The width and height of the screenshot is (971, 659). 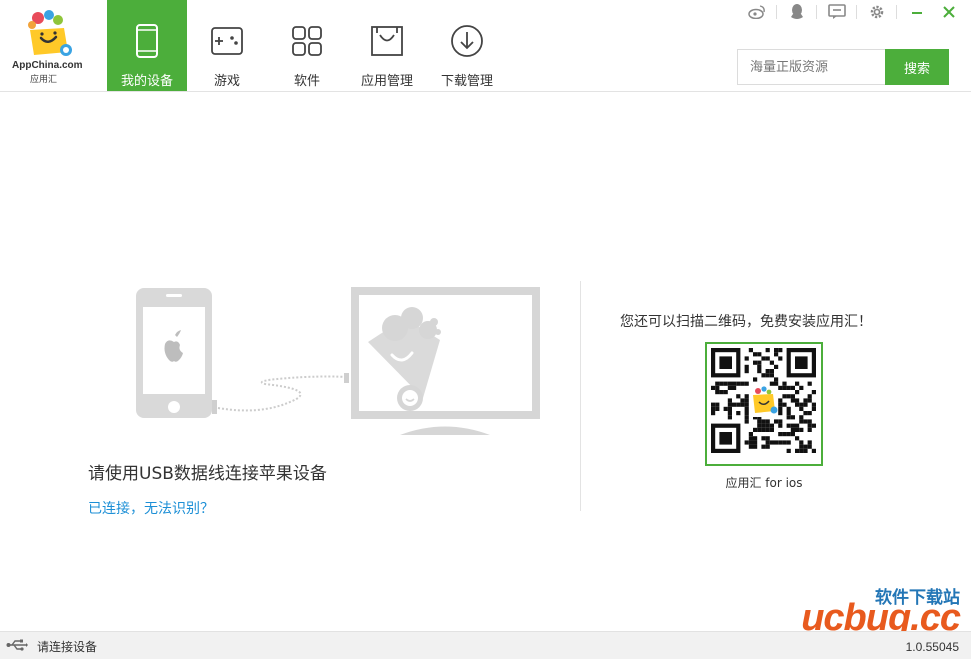 I want to click on tab-download-management: 下载管理, so click(x=467, y=45).